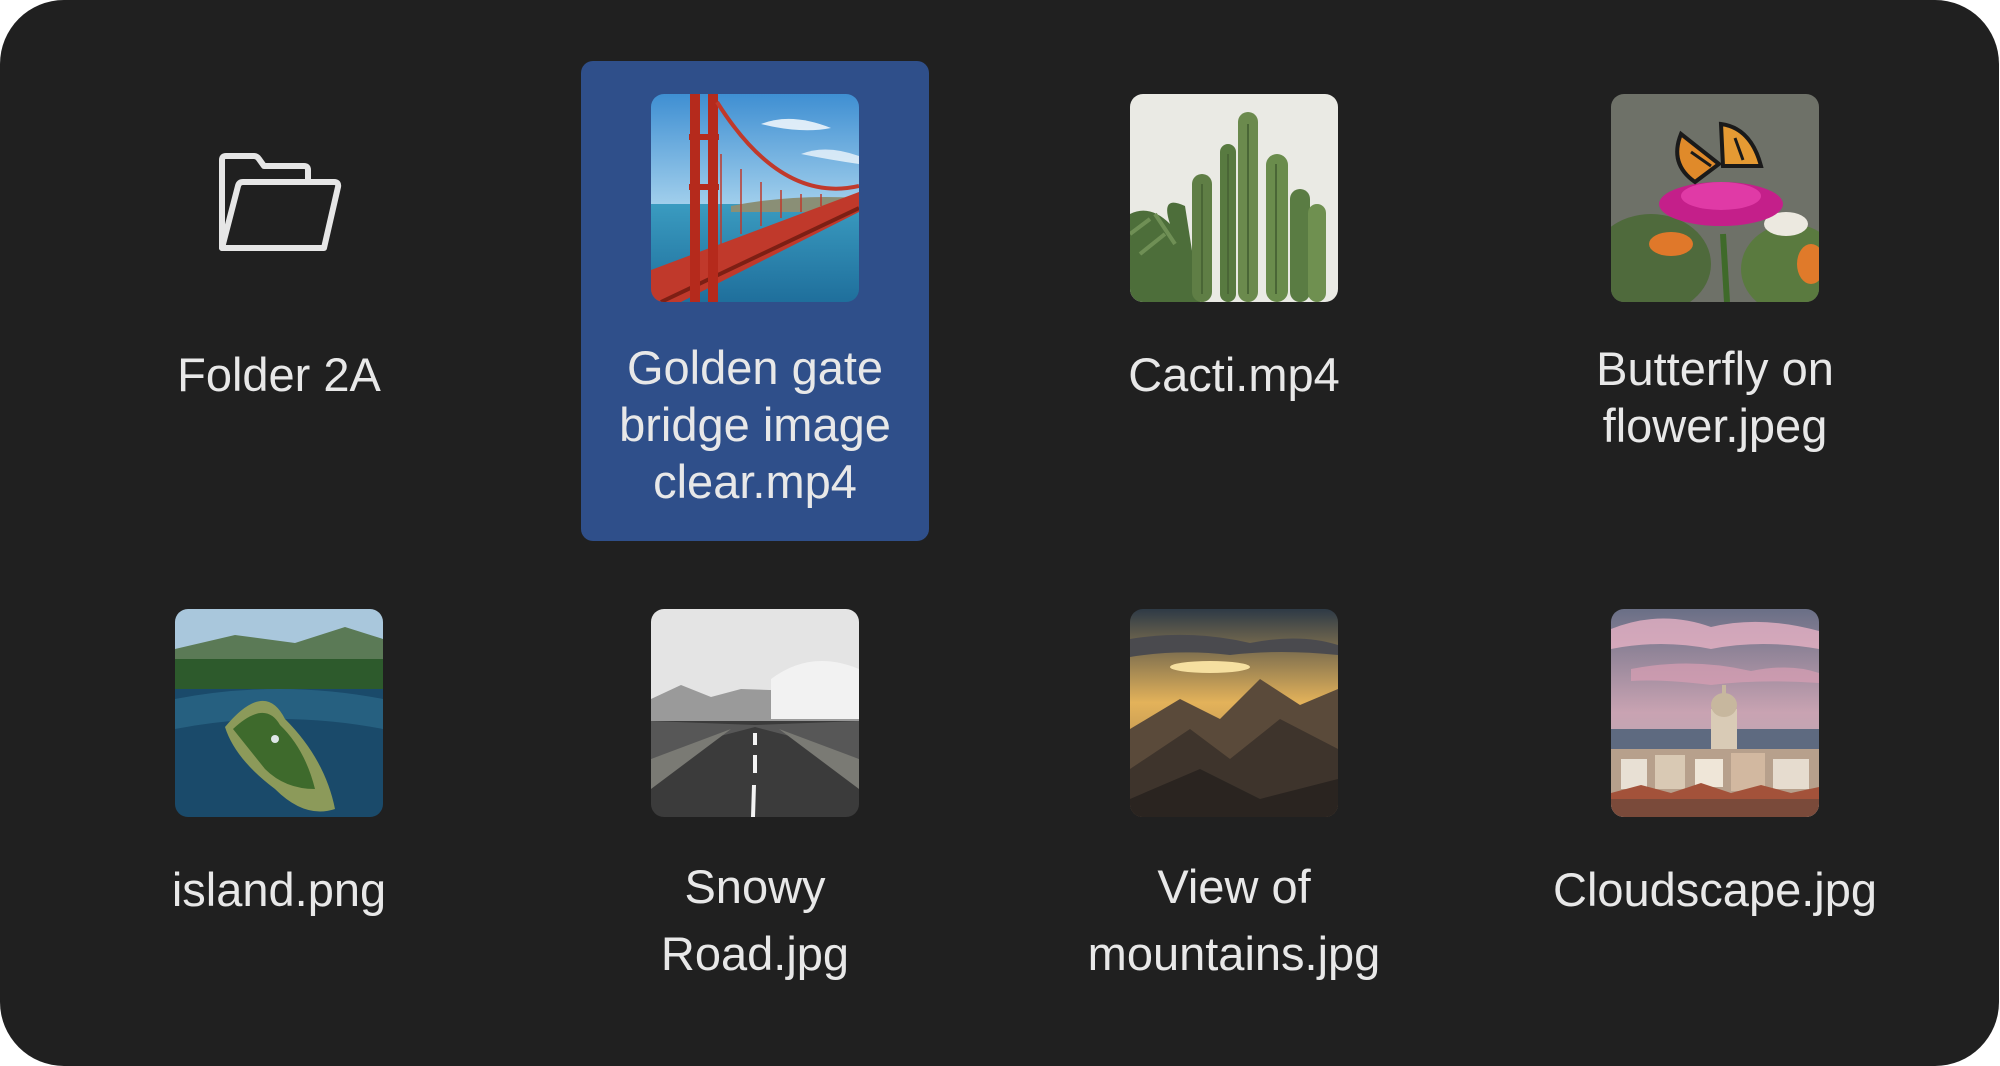 The height and width of the screenshot is (1066, 2000). I want to click on file-name: Golden gate bridge image clear.mp4, so click(755, 424).